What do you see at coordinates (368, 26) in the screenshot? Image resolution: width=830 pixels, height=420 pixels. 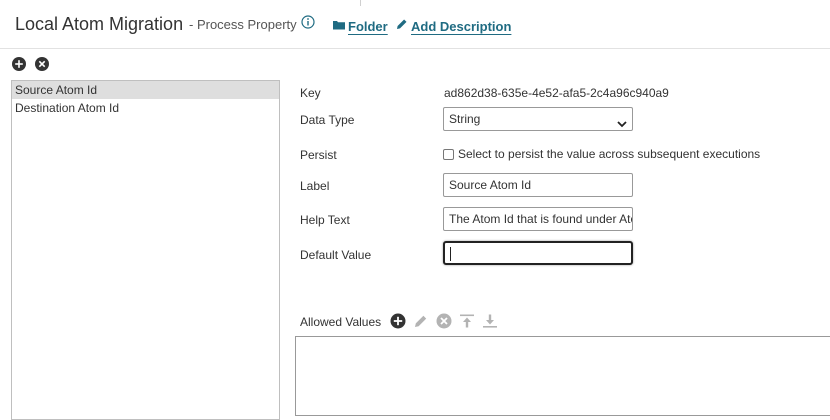 I see `folder-link-label: Folder` at bounding box center [368, 26].